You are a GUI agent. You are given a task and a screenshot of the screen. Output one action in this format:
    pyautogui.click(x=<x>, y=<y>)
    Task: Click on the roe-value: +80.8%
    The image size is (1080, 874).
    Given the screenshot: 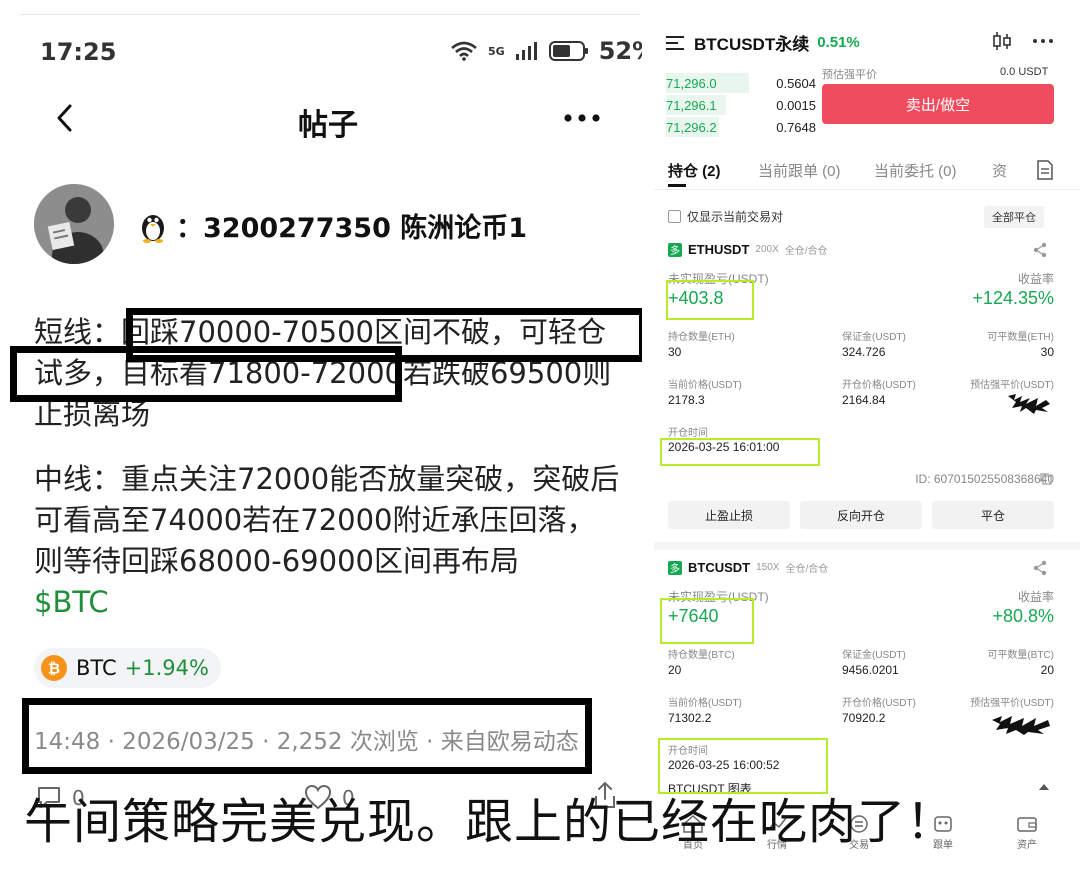 What is the action you would take?
    pyautogui.click(x=1023, y=616)
    